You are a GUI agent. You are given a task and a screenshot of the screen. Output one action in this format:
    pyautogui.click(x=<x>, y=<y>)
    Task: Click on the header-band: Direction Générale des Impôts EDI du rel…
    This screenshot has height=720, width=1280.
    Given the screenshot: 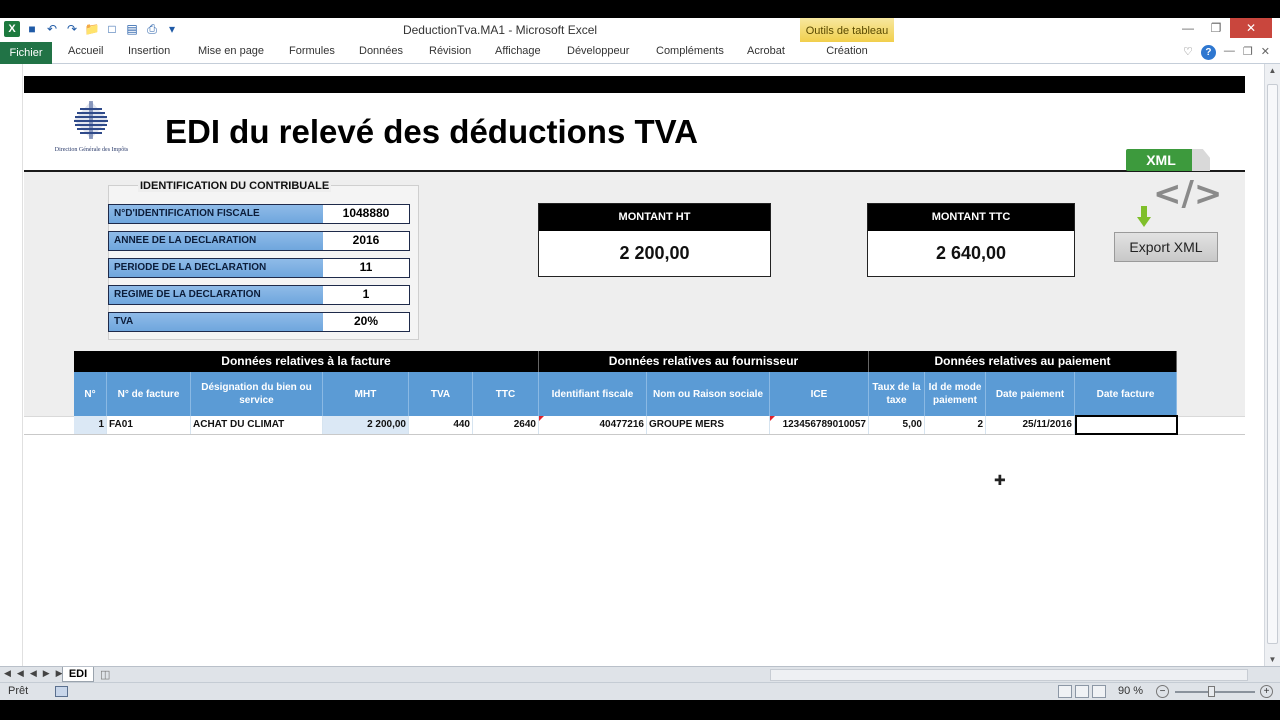 What is the action you would take?
    pyautogui.click(x=634, y=131)
    